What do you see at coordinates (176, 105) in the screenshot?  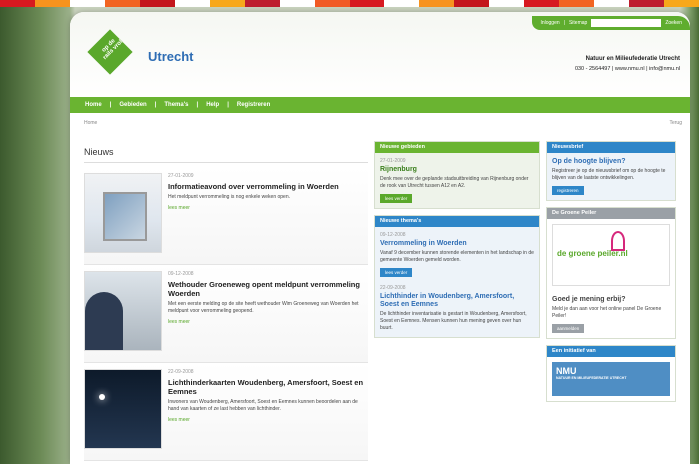 I see `nav-themas: Thema's` at bounding box center [176, 105].